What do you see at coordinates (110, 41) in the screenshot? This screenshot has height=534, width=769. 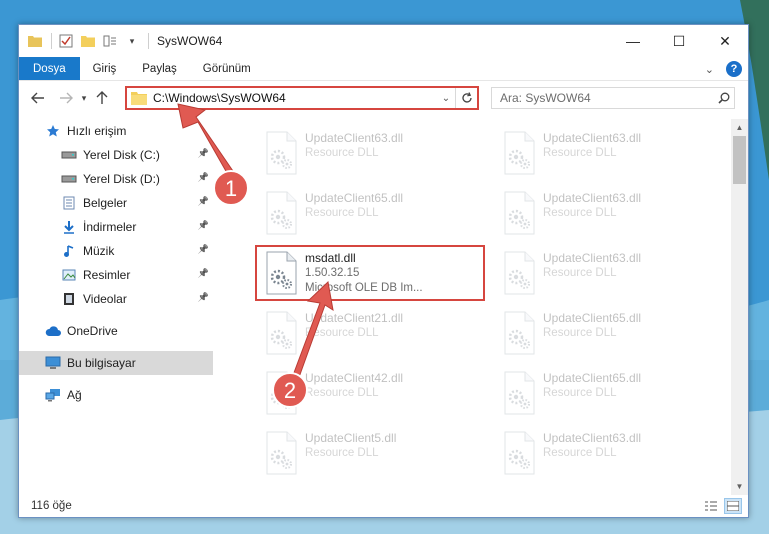 I see `customize-toolbar-icon` at bounding box center [110, 41].